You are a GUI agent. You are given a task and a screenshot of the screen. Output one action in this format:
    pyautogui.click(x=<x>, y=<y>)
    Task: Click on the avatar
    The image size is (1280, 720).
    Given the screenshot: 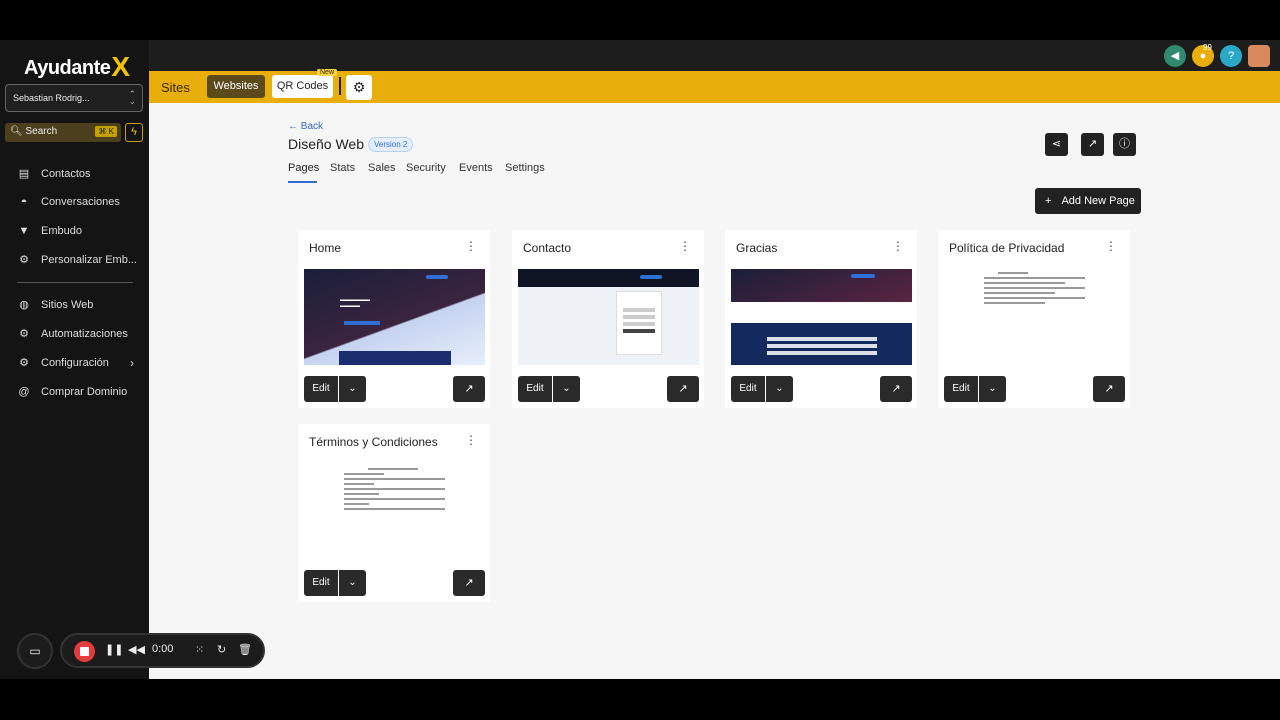 What is the action you would take?
    pyautogui.click(x=1259, y=56)
    